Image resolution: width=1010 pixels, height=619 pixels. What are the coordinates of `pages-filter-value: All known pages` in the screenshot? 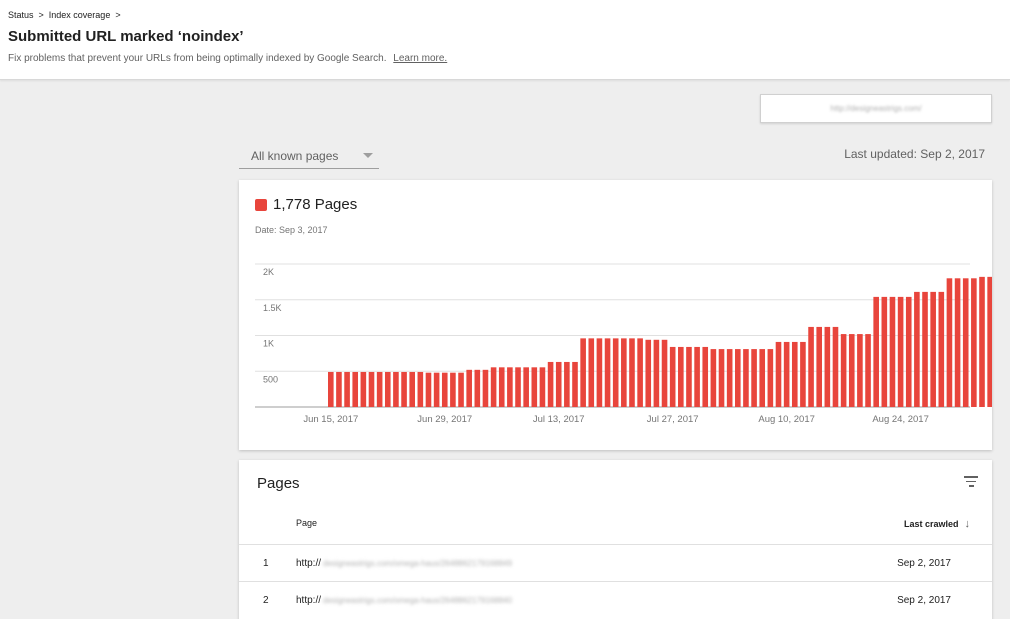 It's located at (295, 155).